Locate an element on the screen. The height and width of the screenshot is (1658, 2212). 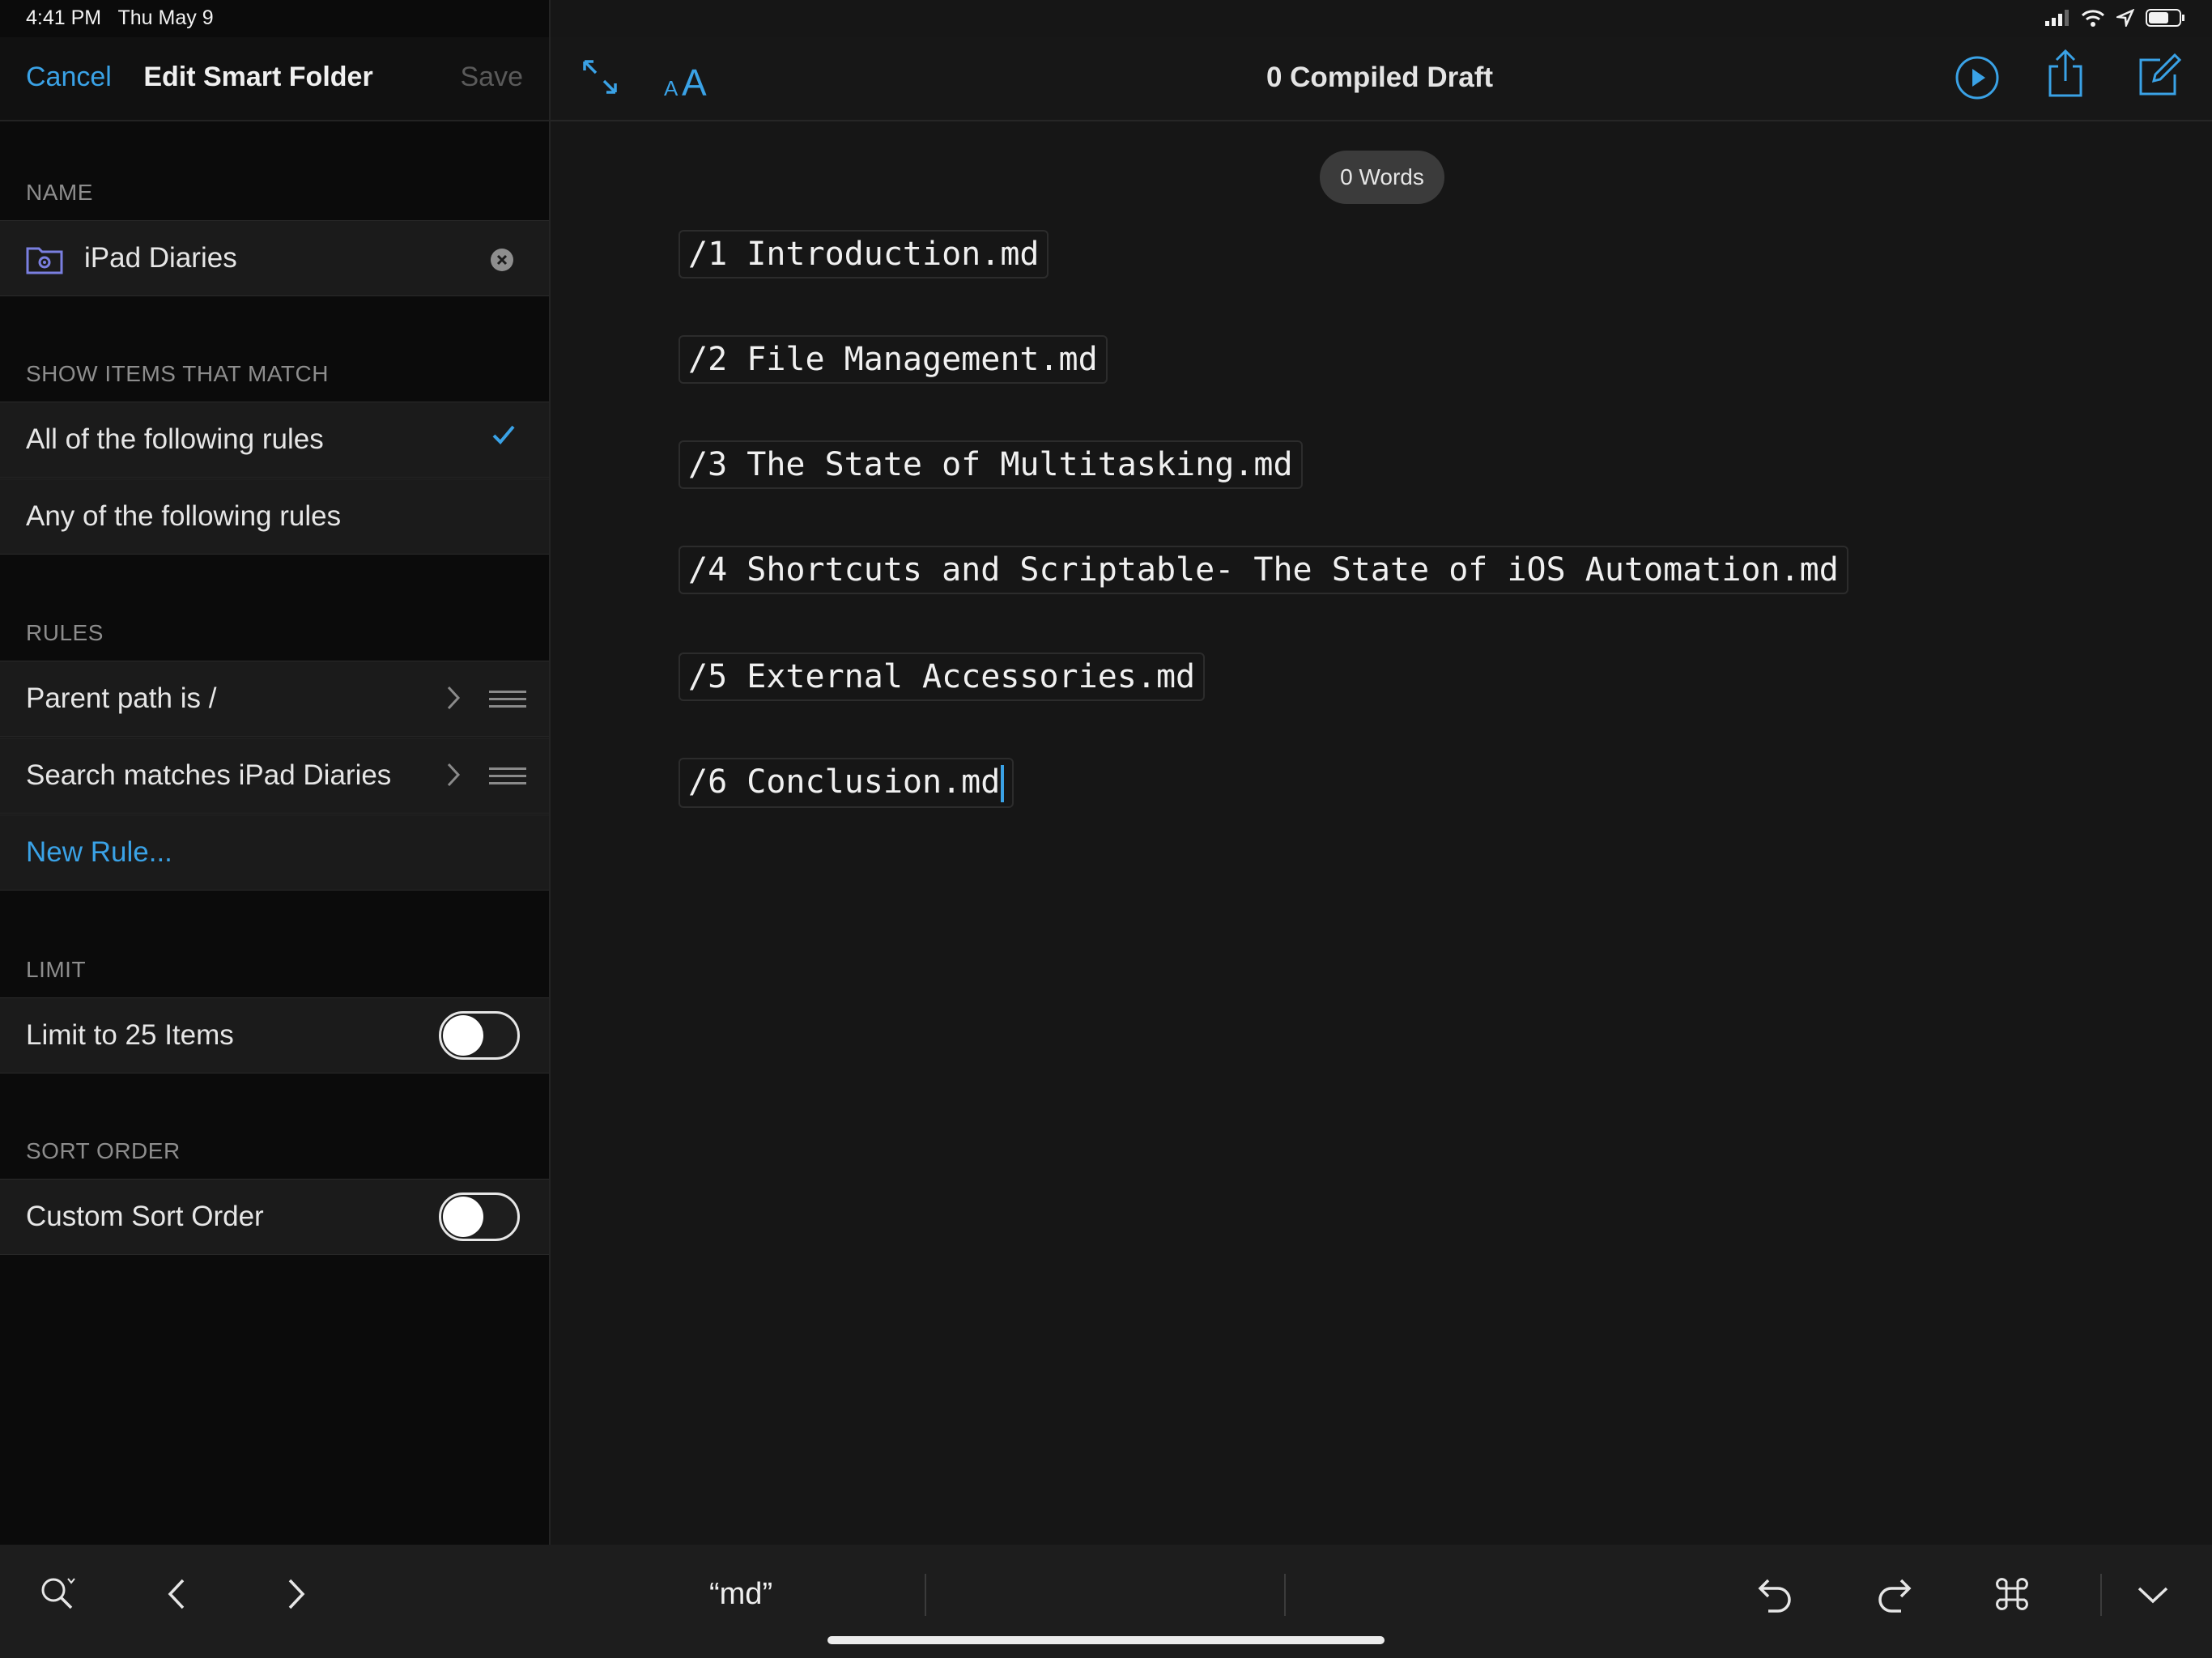
toolbar-divider is located at coordinates (2101, 1595).